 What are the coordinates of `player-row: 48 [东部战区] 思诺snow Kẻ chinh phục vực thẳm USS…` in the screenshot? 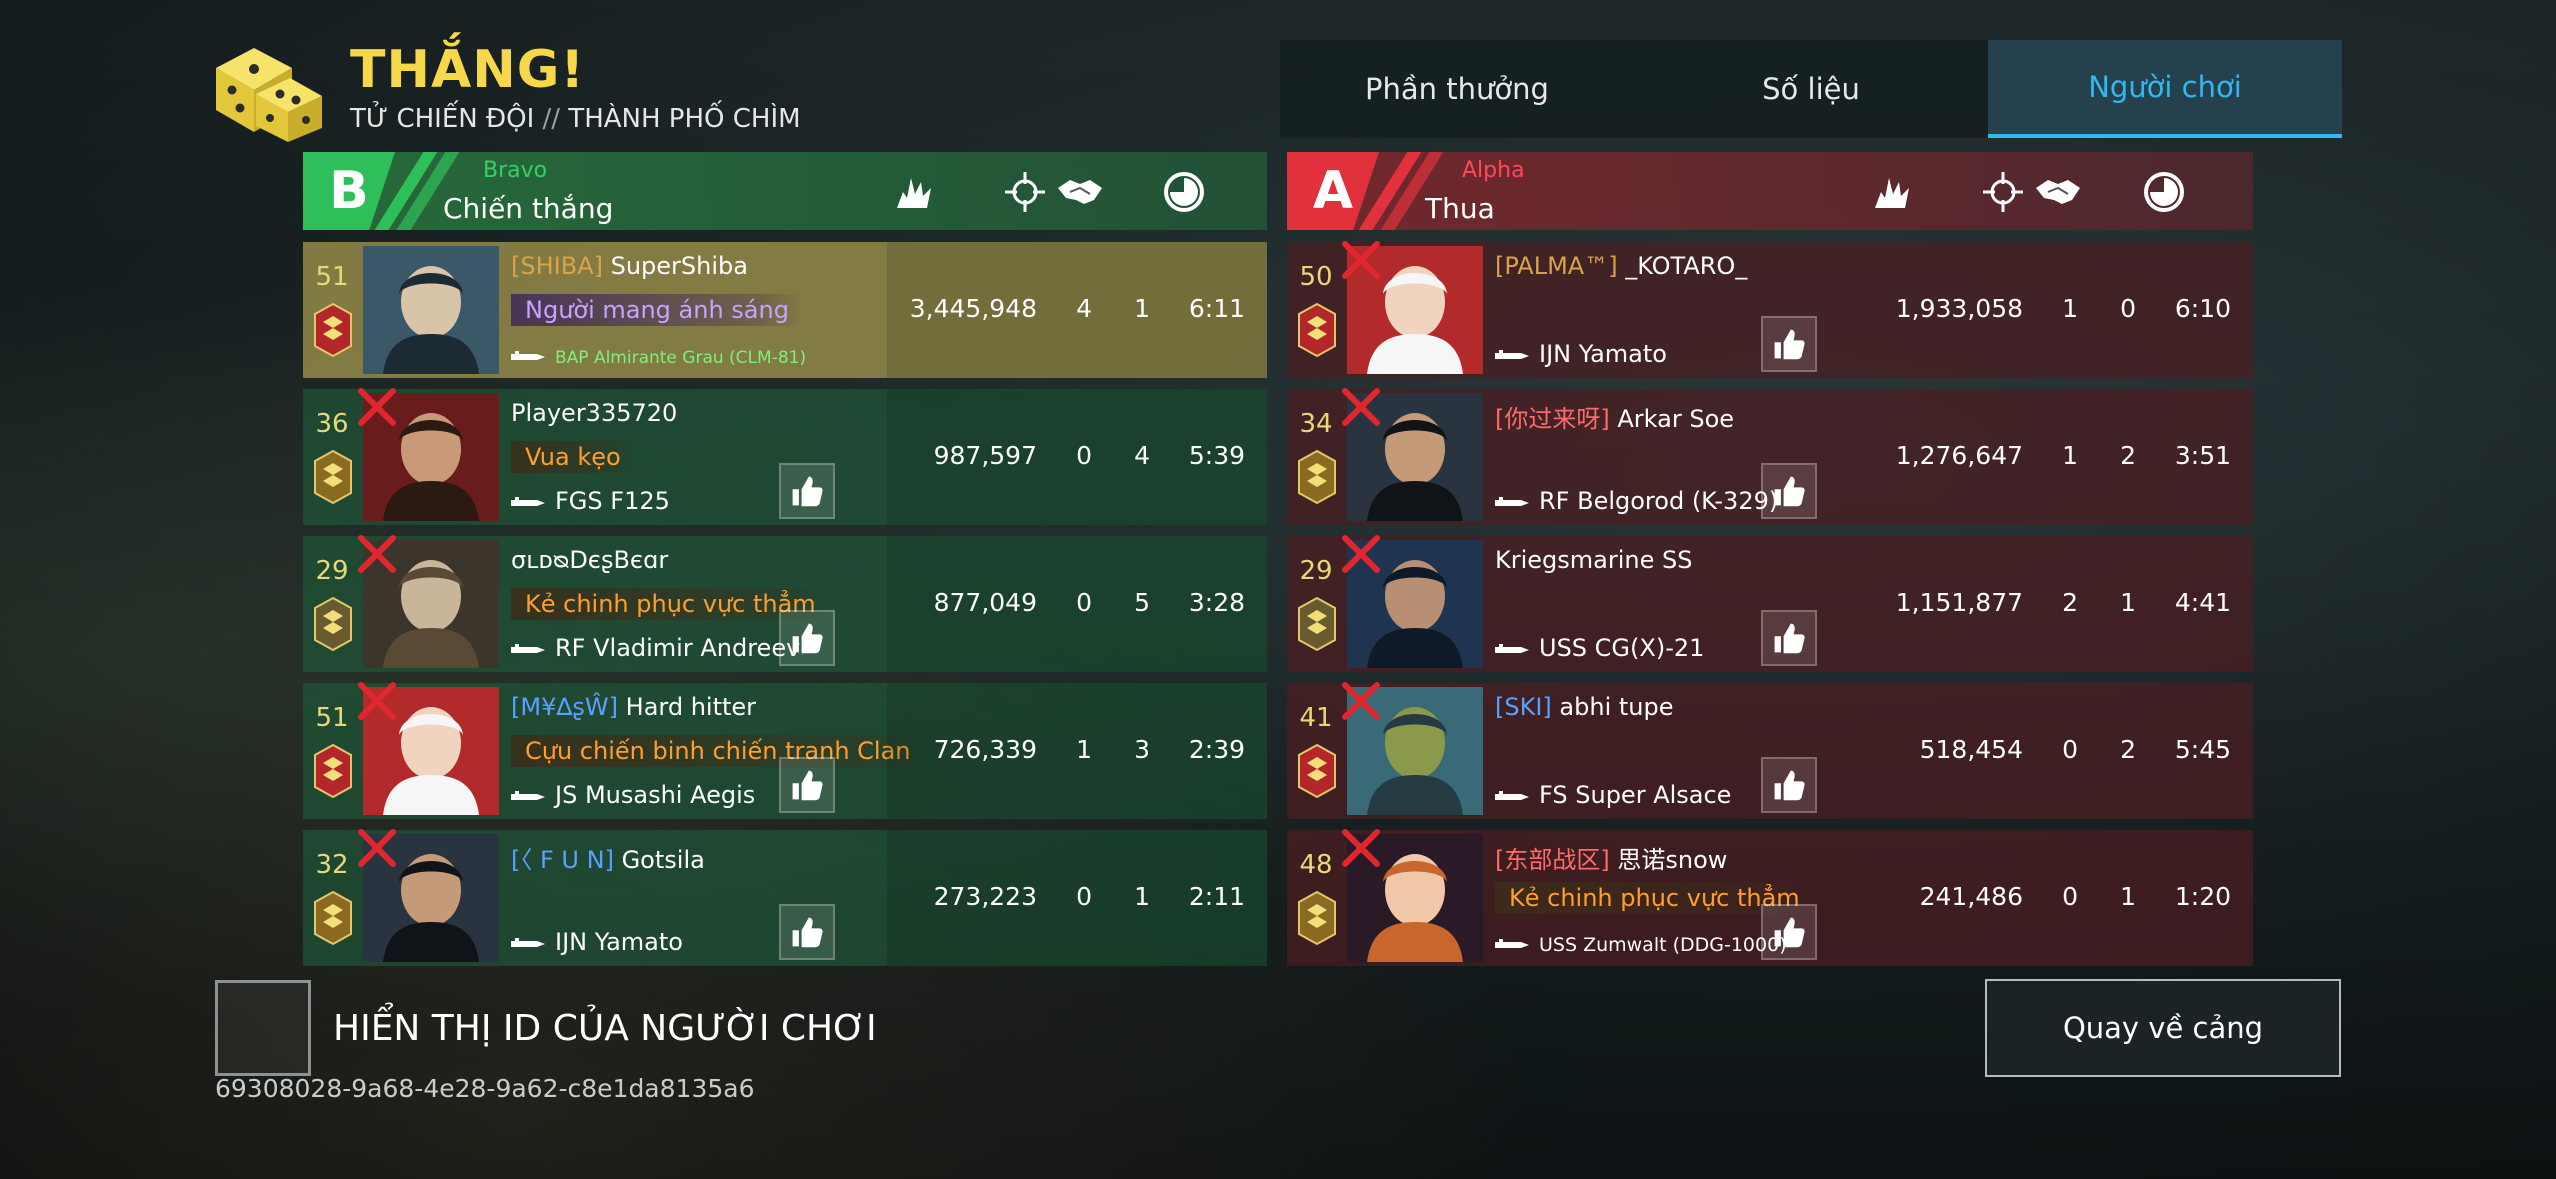 It's located at (1770, 897).